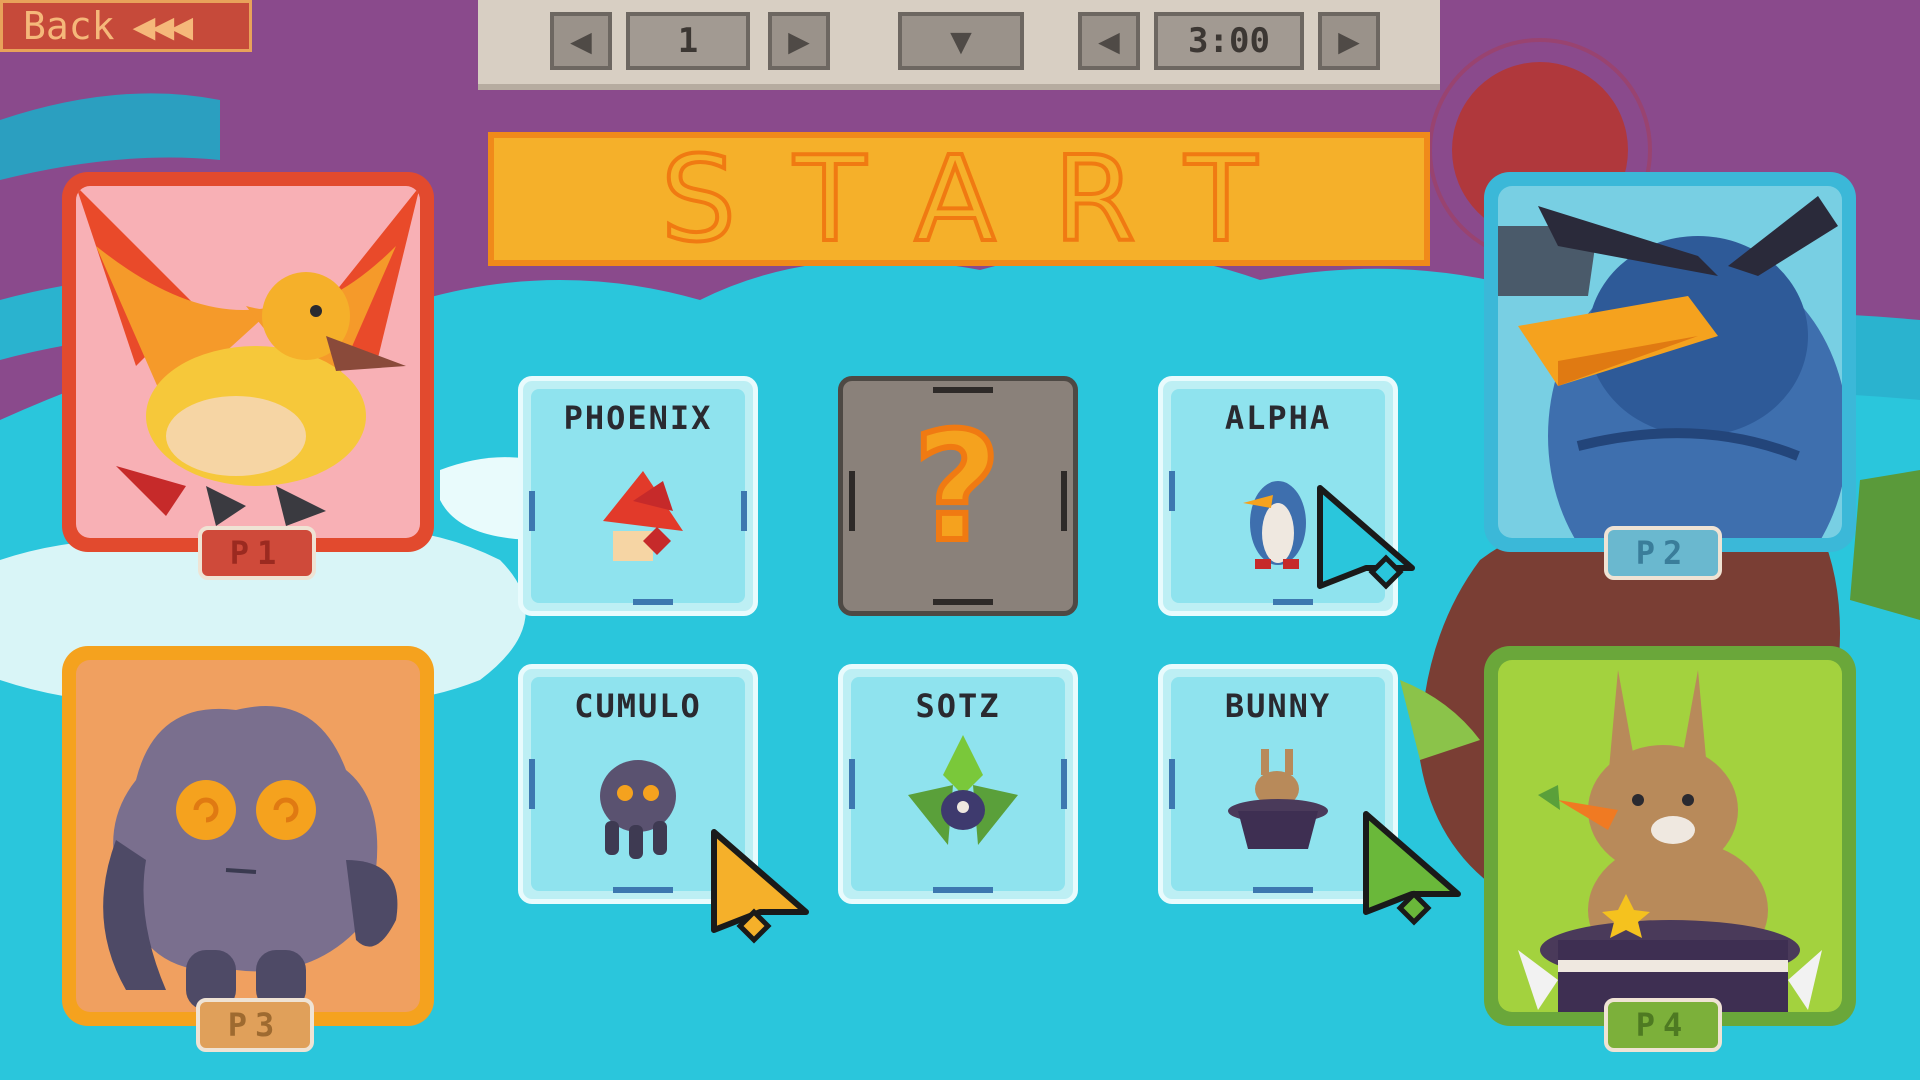 This screenshot has height=1080, width=1920. Describe the element at coordinates (163, 26) in the screenshot. I see `back-arrows-icon: ◀◀◀` at that location.